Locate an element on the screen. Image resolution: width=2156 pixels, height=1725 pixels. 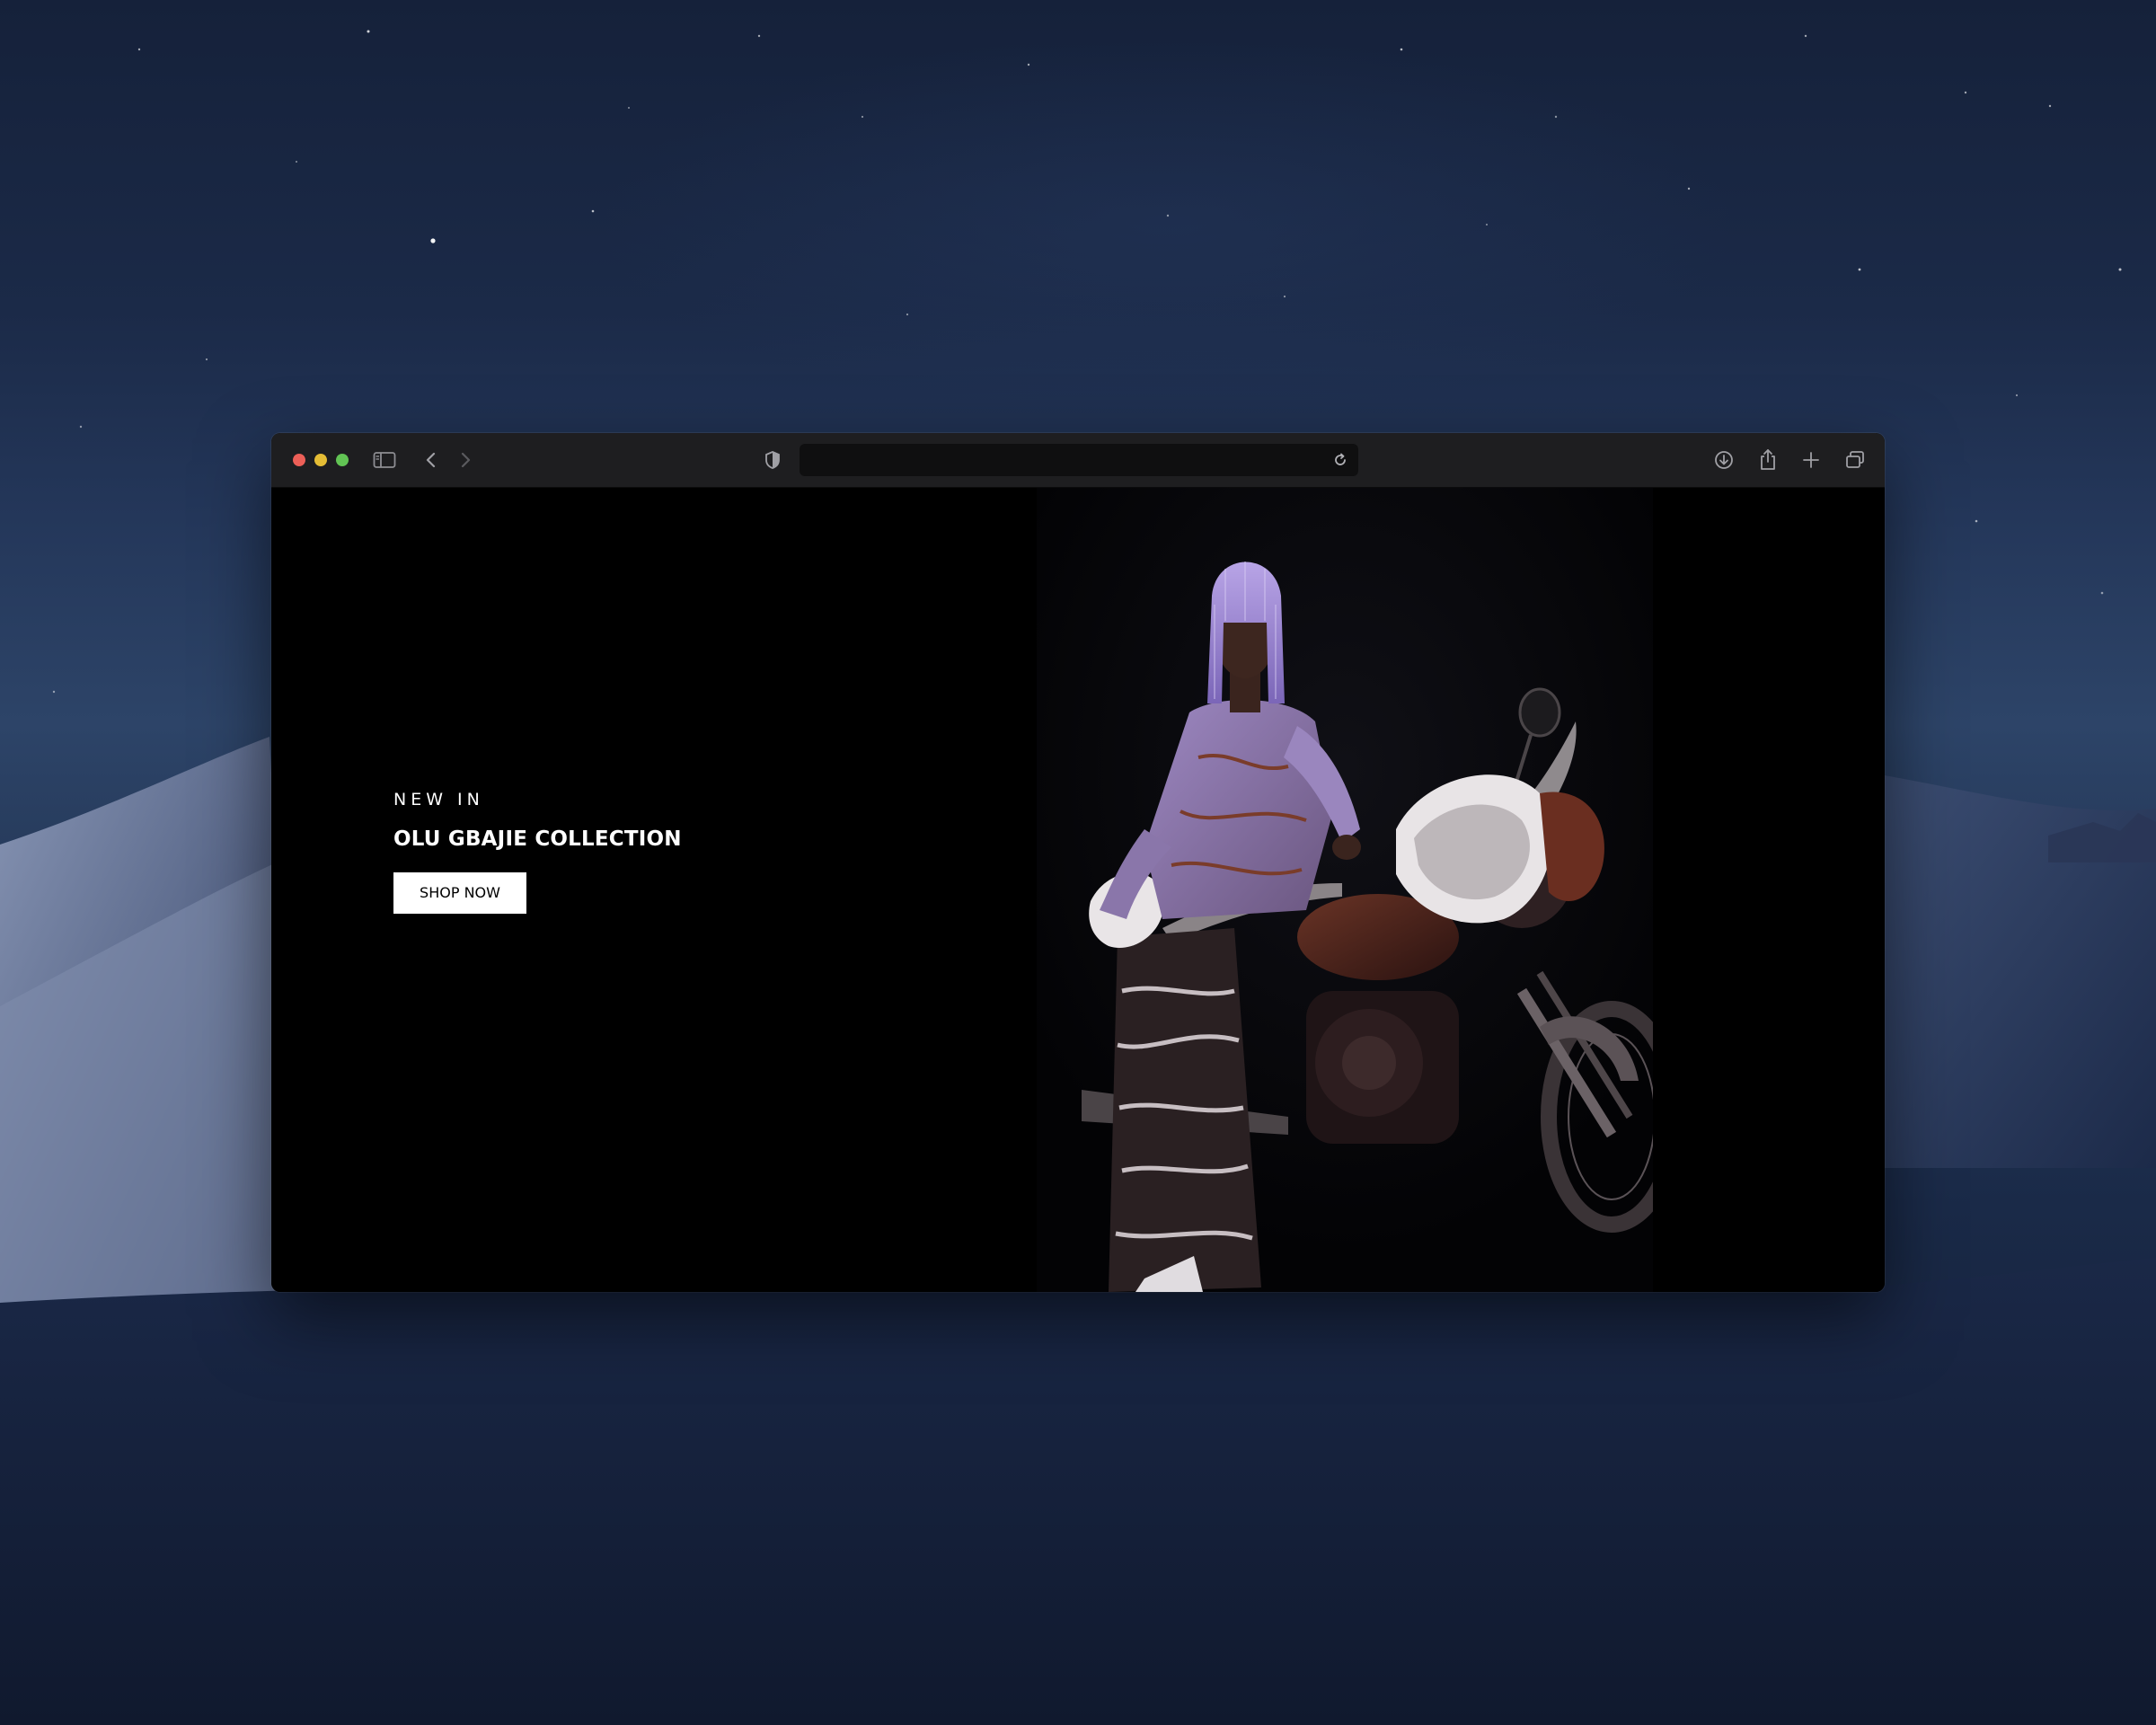
tabs-overview-icon is located at coordinates (1855, 460).